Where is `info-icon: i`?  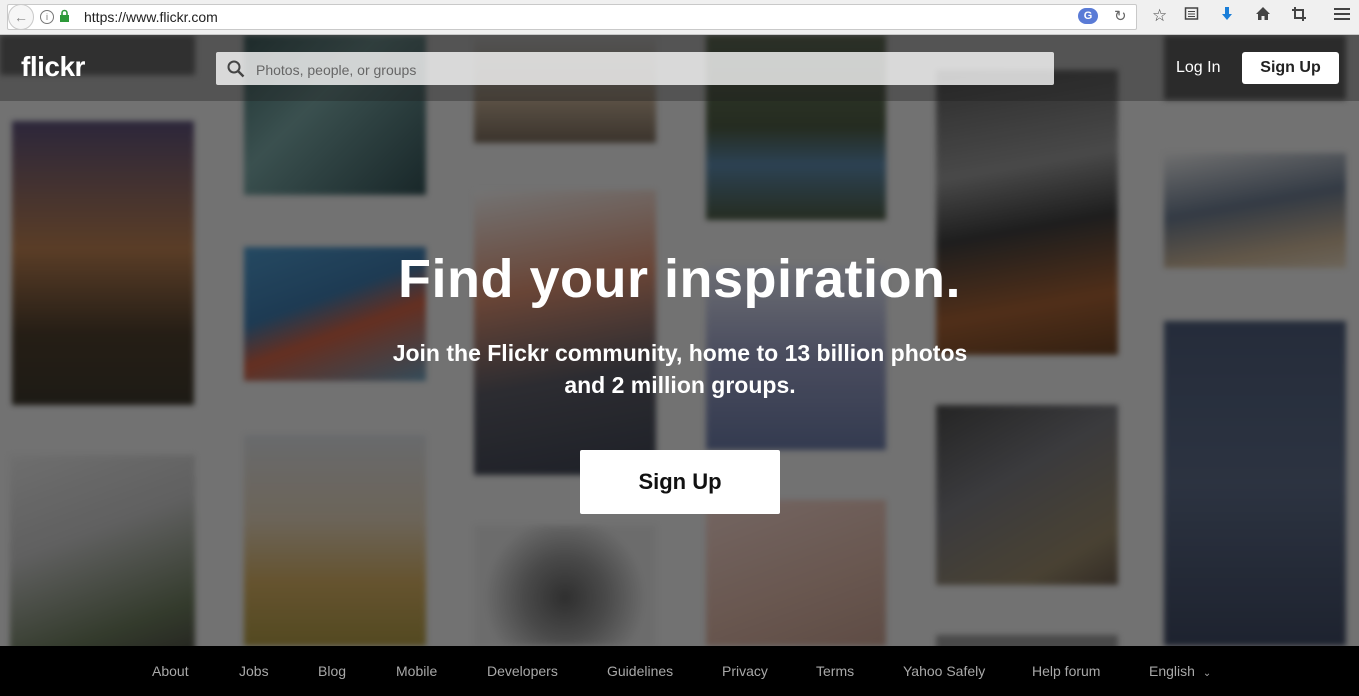
info-icon: i is located at coordinates (47, 17).